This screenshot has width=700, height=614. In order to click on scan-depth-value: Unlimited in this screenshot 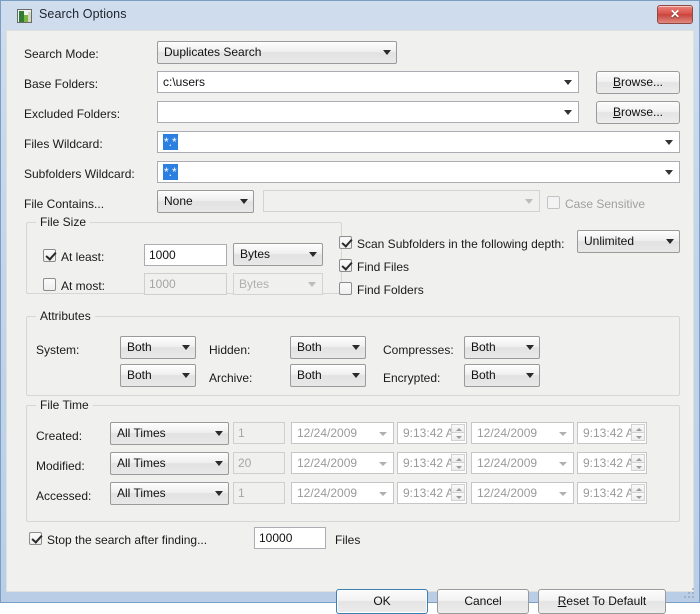, I will do `click(609, 241)`.